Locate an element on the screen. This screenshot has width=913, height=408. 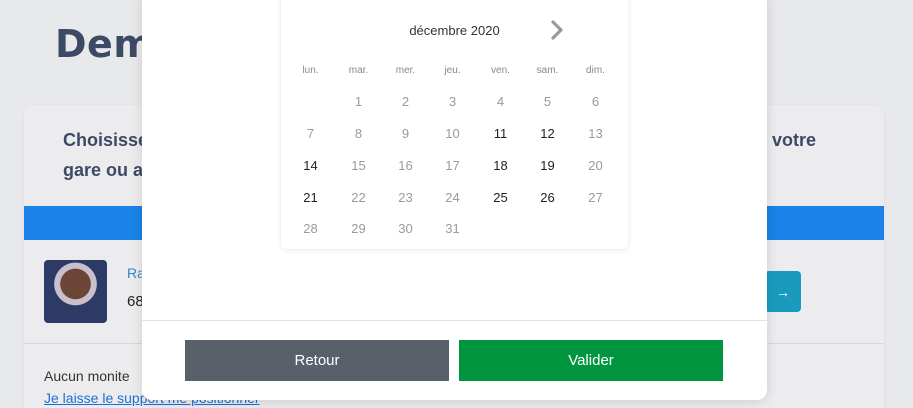
calendar-day-disabled: 24 is located at coordinates (452, 197).